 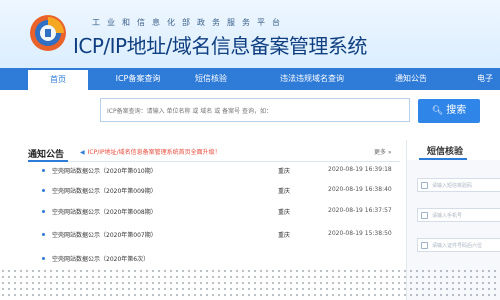 I want to click on nav-item-electronic: 电子, so click(x=485, y=79).